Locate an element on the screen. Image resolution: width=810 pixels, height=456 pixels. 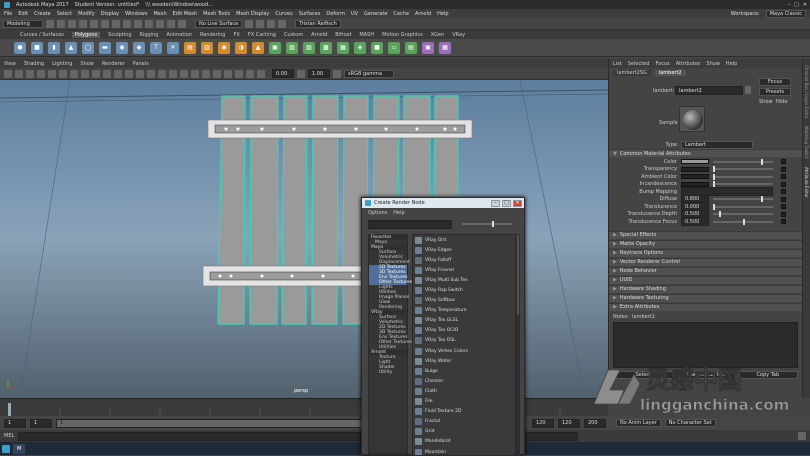
ambient-occlusion-icon is located at coordinates (184, 73).